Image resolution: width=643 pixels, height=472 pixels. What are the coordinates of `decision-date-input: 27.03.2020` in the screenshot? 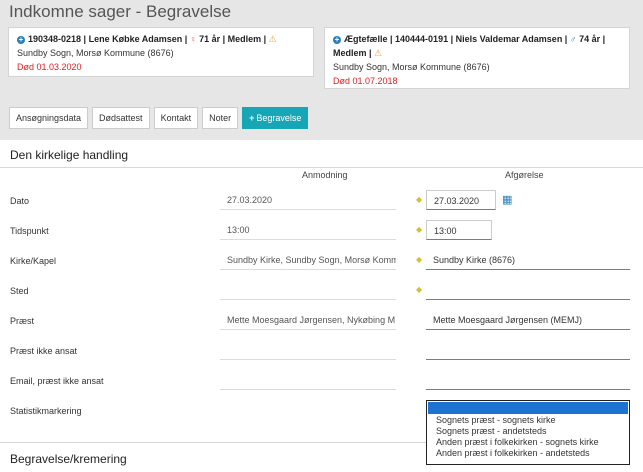 It's located at (461, 200).